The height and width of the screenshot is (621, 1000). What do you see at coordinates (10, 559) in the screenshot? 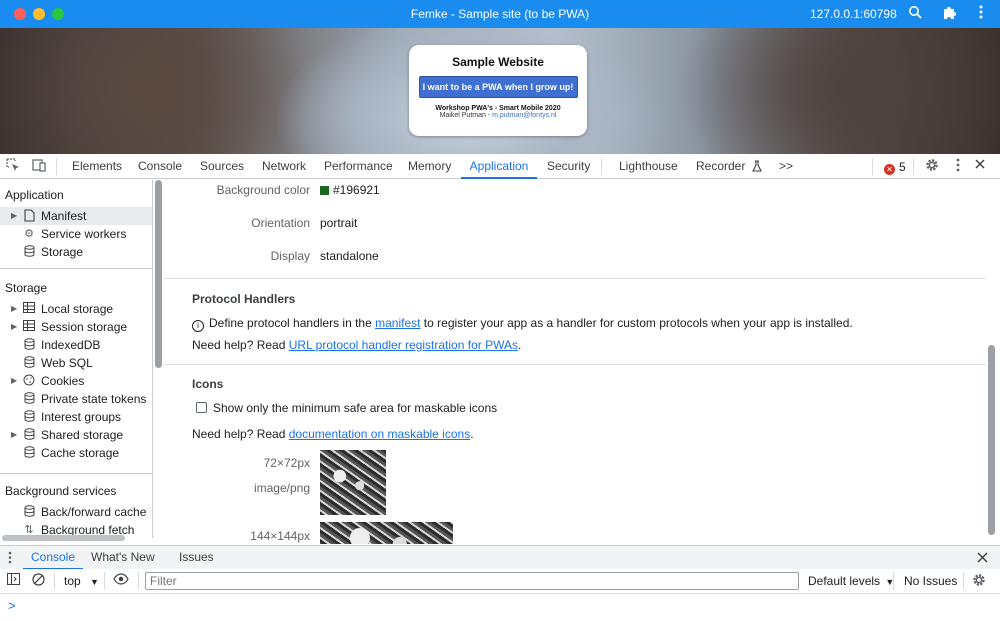
I see `drawer-menu-icon` at bounding box center [10, 559].